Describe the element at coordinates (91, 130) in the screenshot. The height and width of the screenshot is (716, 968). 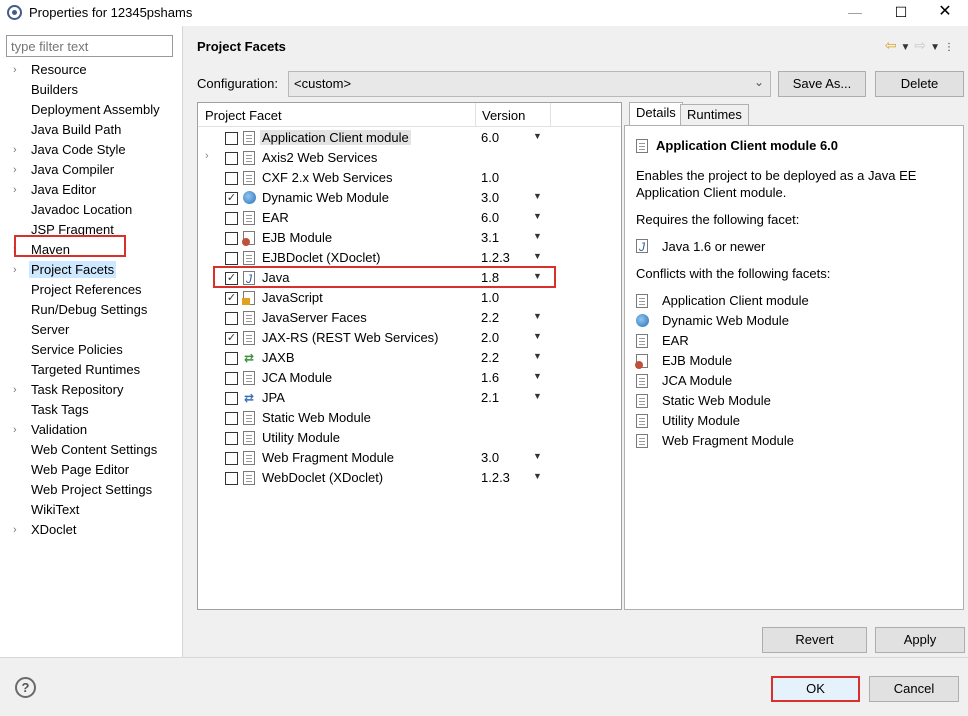
I see `sidebar-item: Java Build Path` at that location.